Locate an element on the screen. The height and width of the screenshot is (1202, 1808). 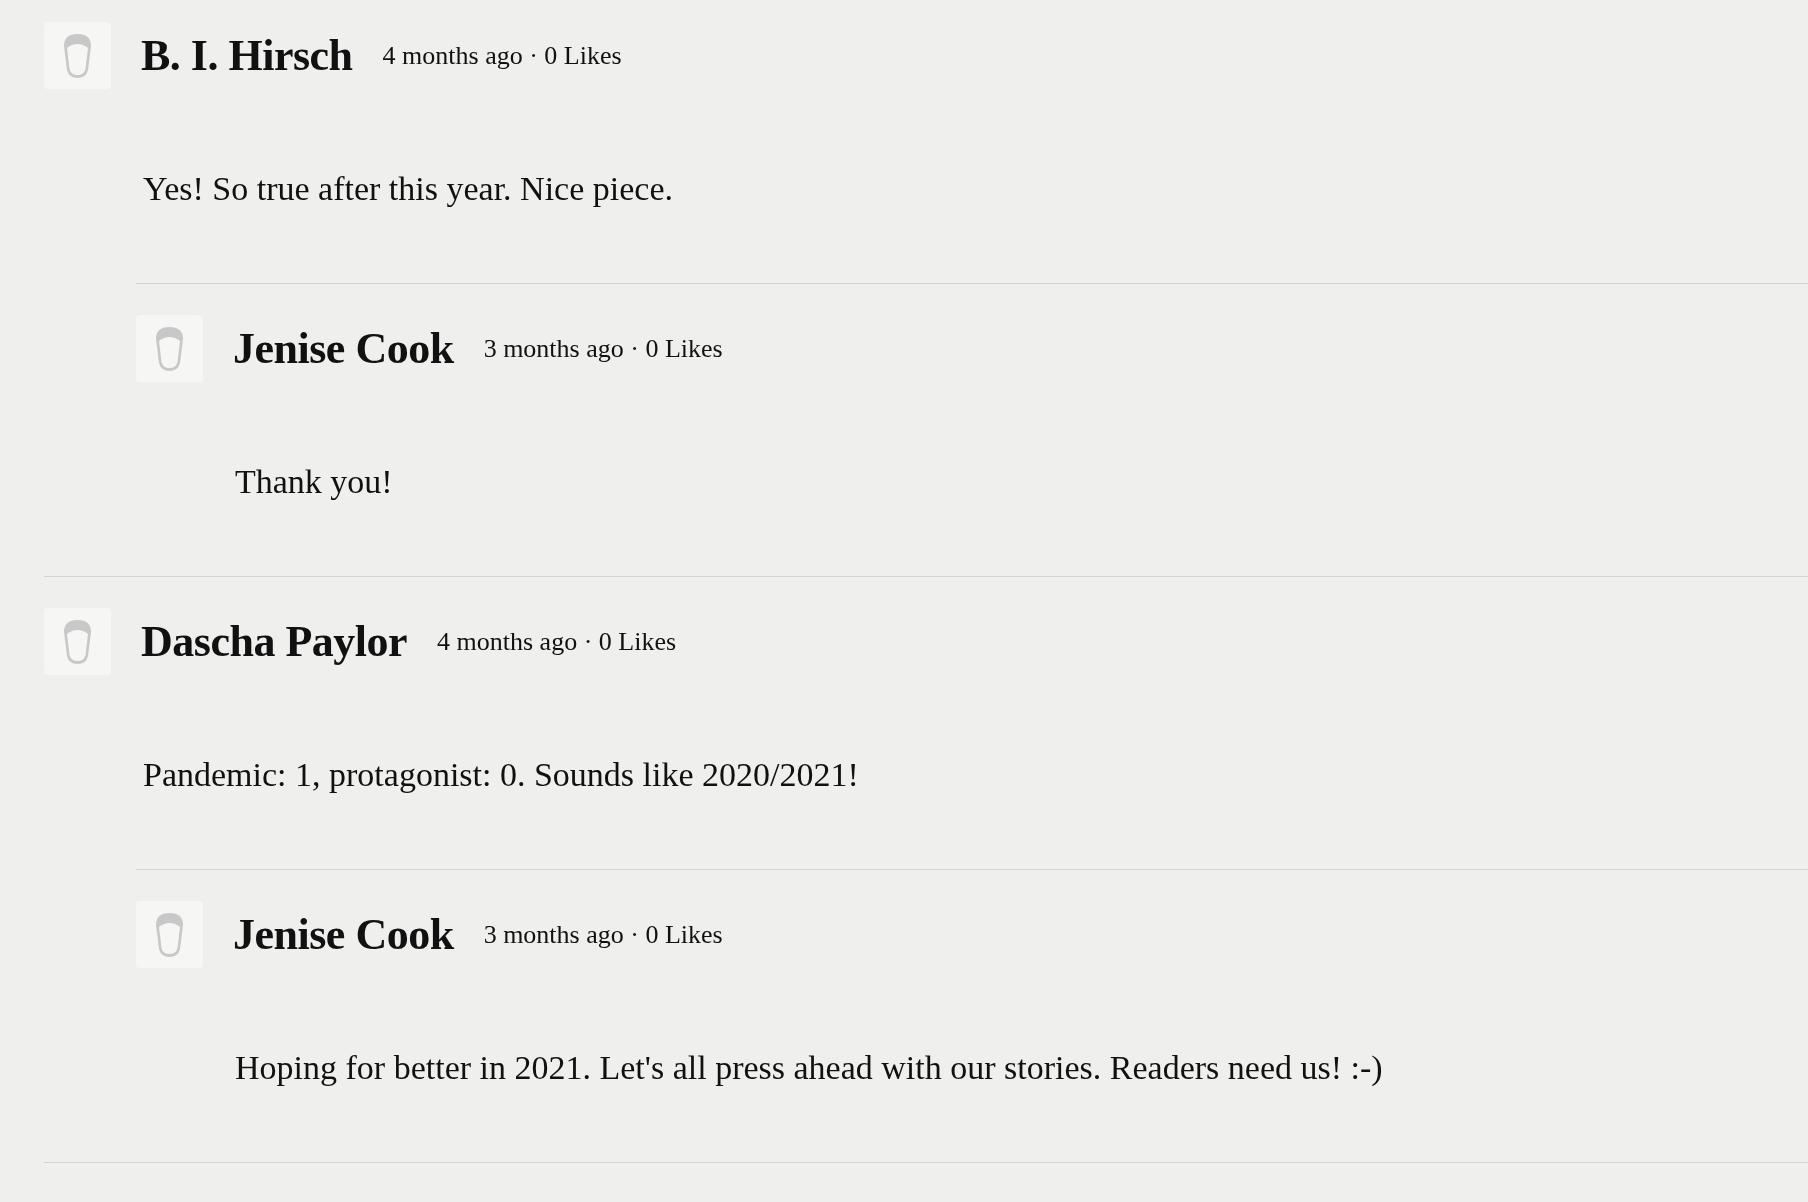
author-name: Dascha Paylor is located at coordinates (274, 641).